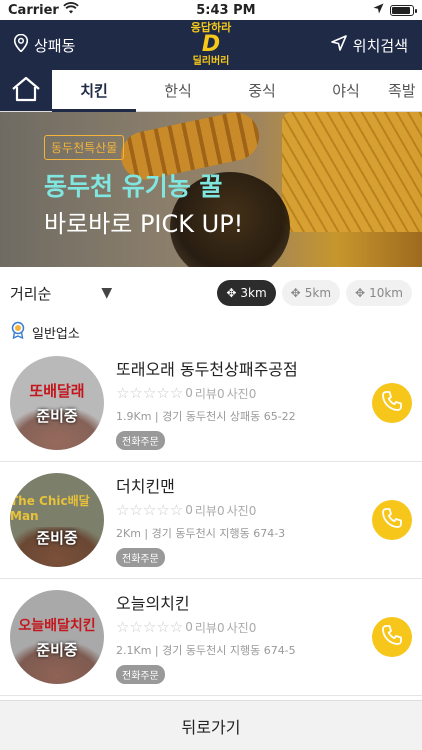 This screenshot has width=422, height=750. What do you see at coordinates (55, 45) in the screenshot?
I see `location-label: 상패동` at bounding box center [55, 45].